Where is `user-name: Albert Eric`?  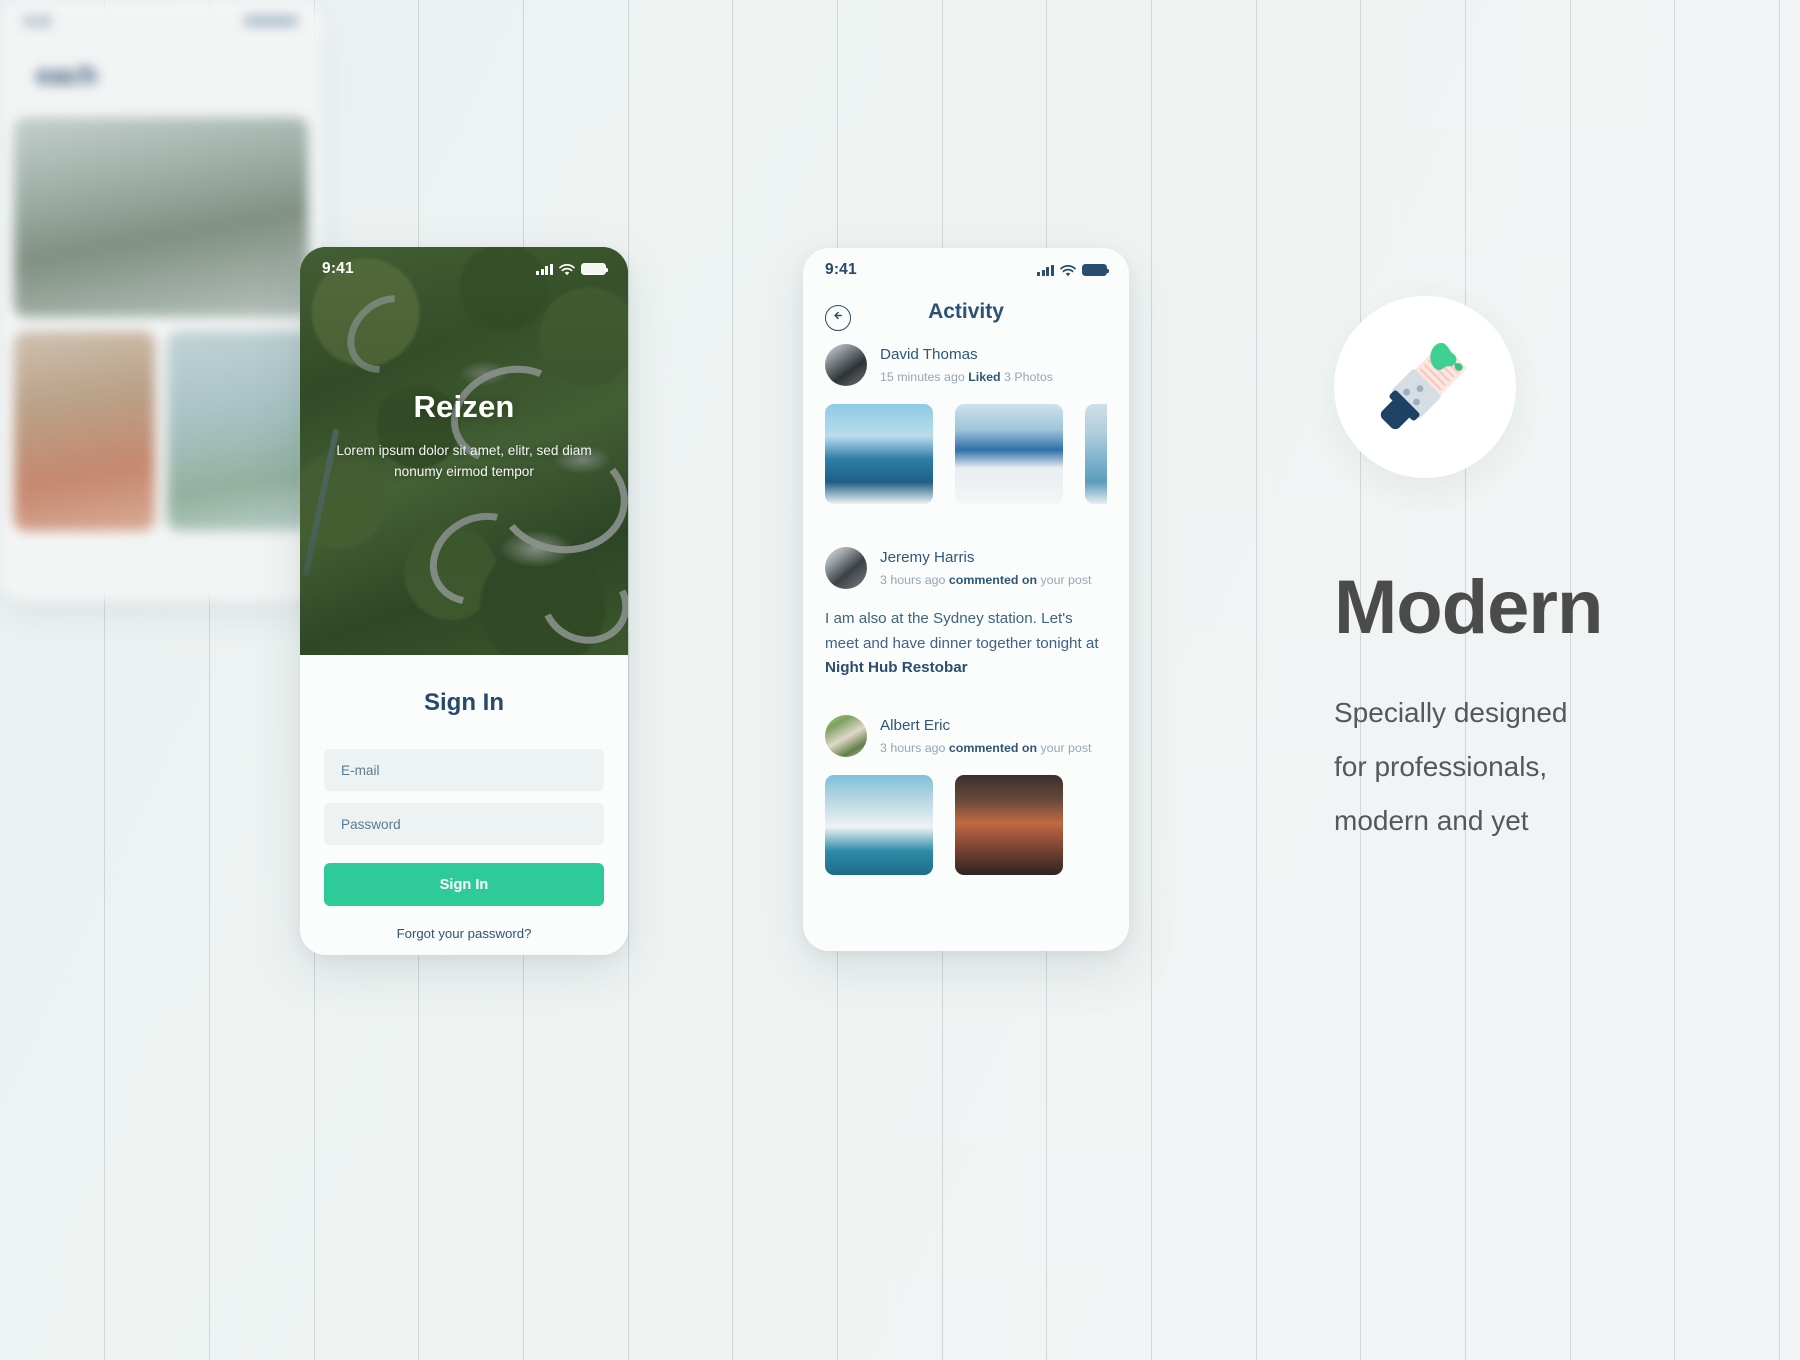 user-name: Albert Eric is located at coordinates (915, 725).